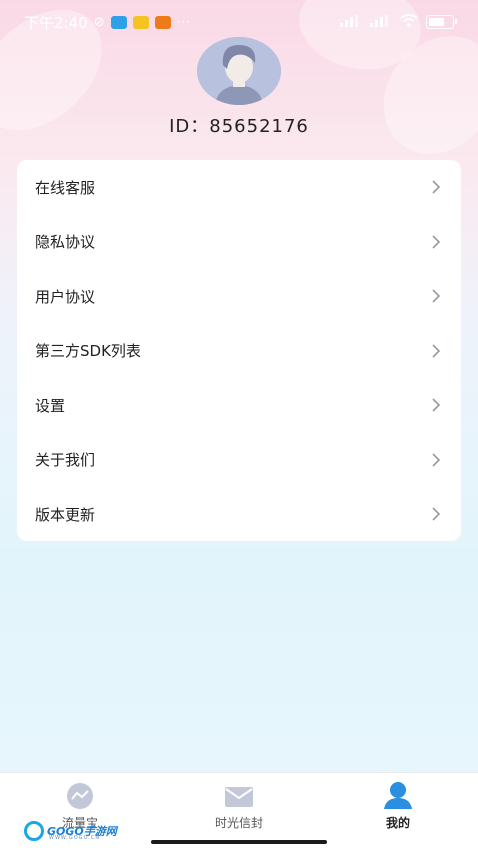 The image size is (478, 851). Describe the element at coordinates (441, 22) in the screenshot. I see `battery-icon` at that location.